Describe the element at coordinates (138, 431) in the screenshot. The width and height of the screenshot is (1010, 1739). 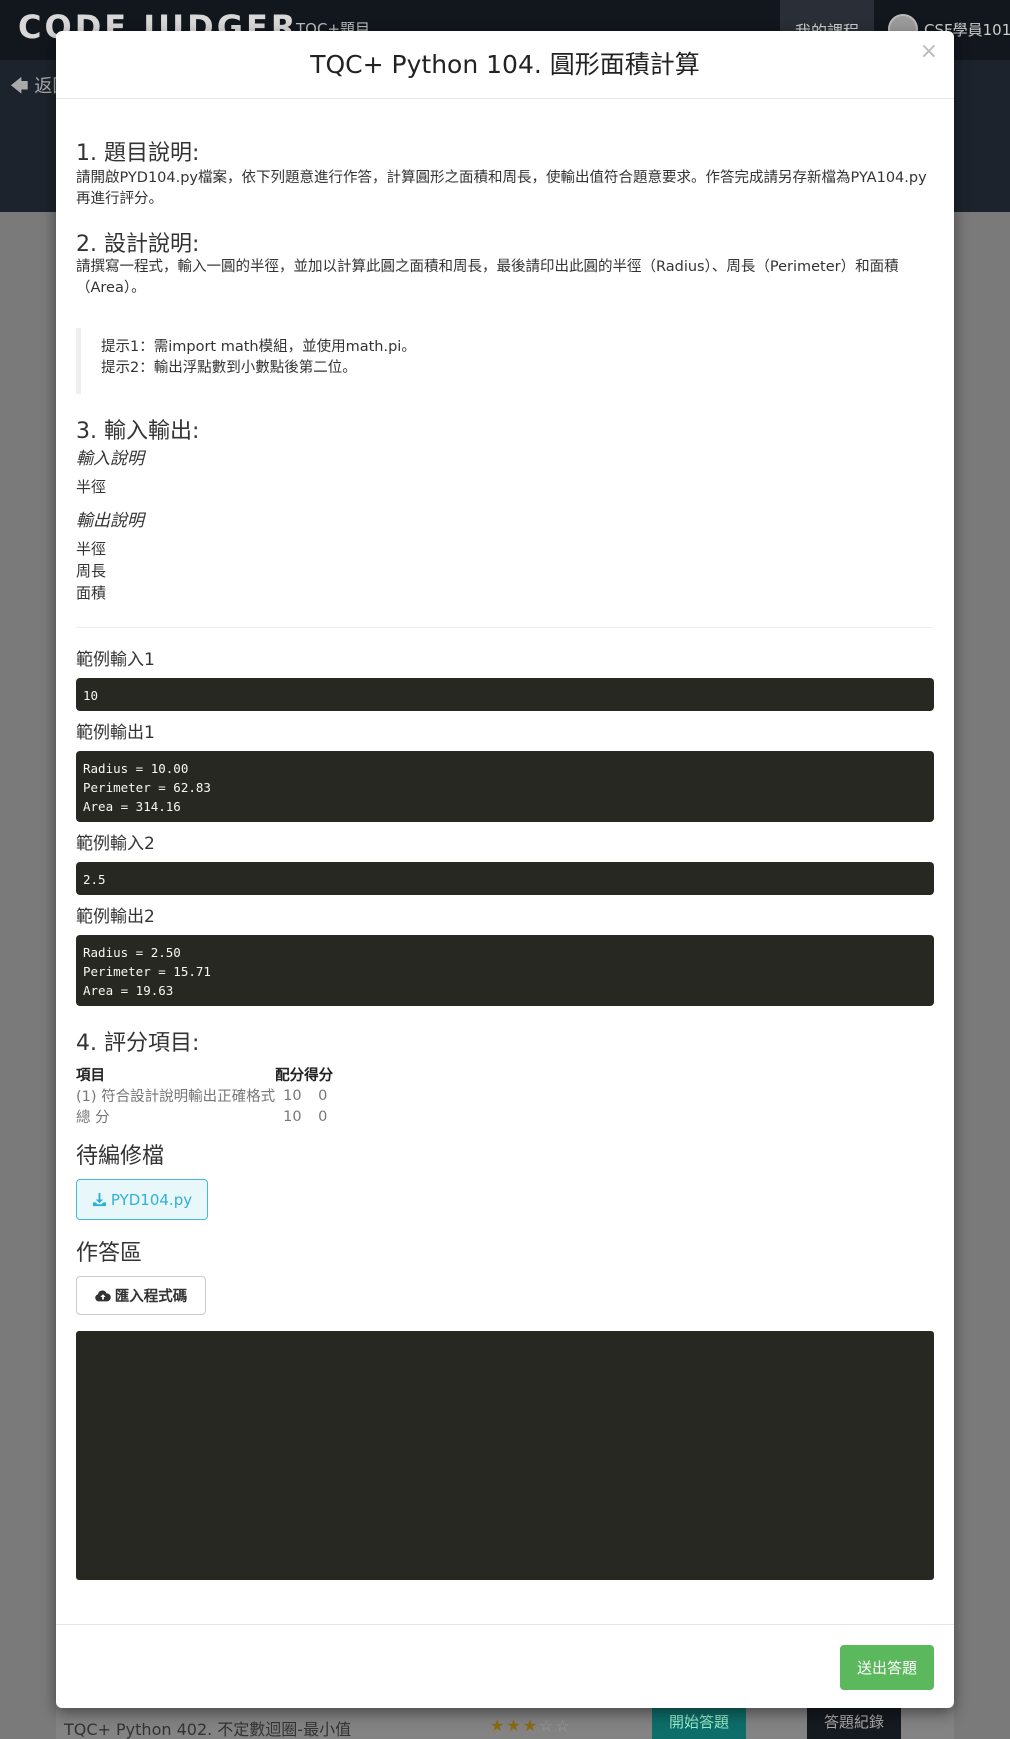
I see `section-heading-io: 3. 輸入輸出:` at that location.